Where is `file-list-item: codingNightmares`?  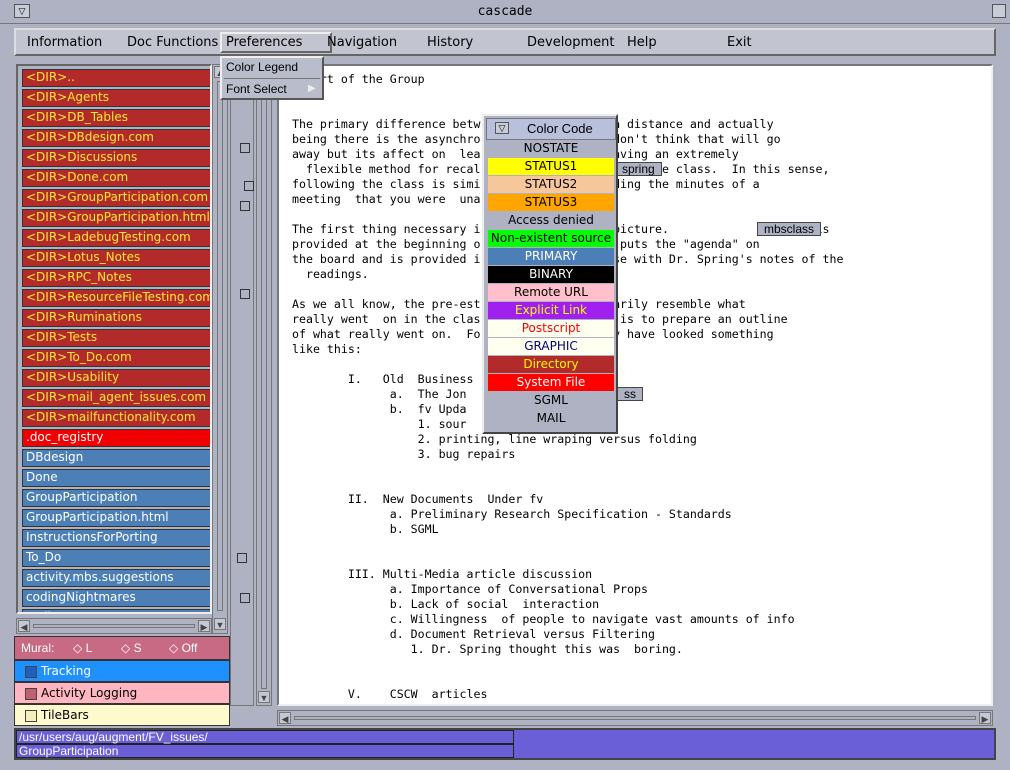 file-list-item: codingNightmares is located at coordinates (116, 598).